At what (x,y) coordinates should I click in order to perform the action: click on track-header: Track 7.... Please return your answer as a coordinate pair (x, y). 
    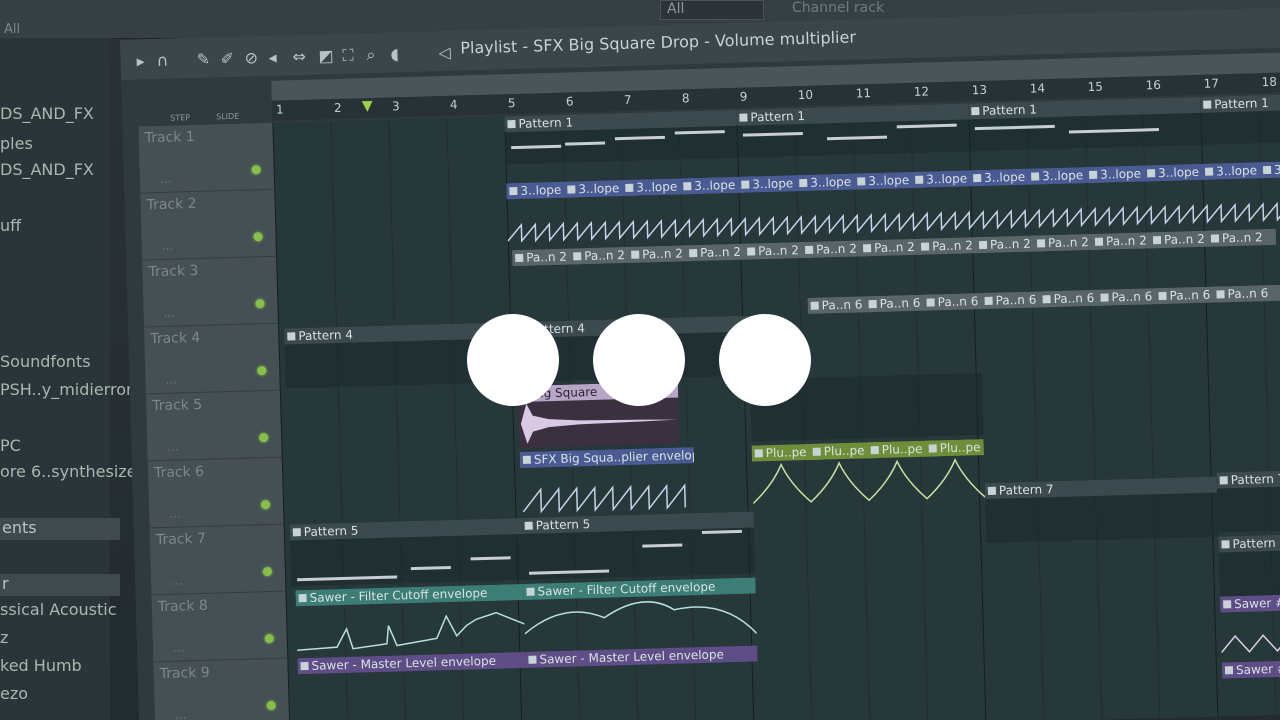
    Looking at the image, I should click on (217, 560).